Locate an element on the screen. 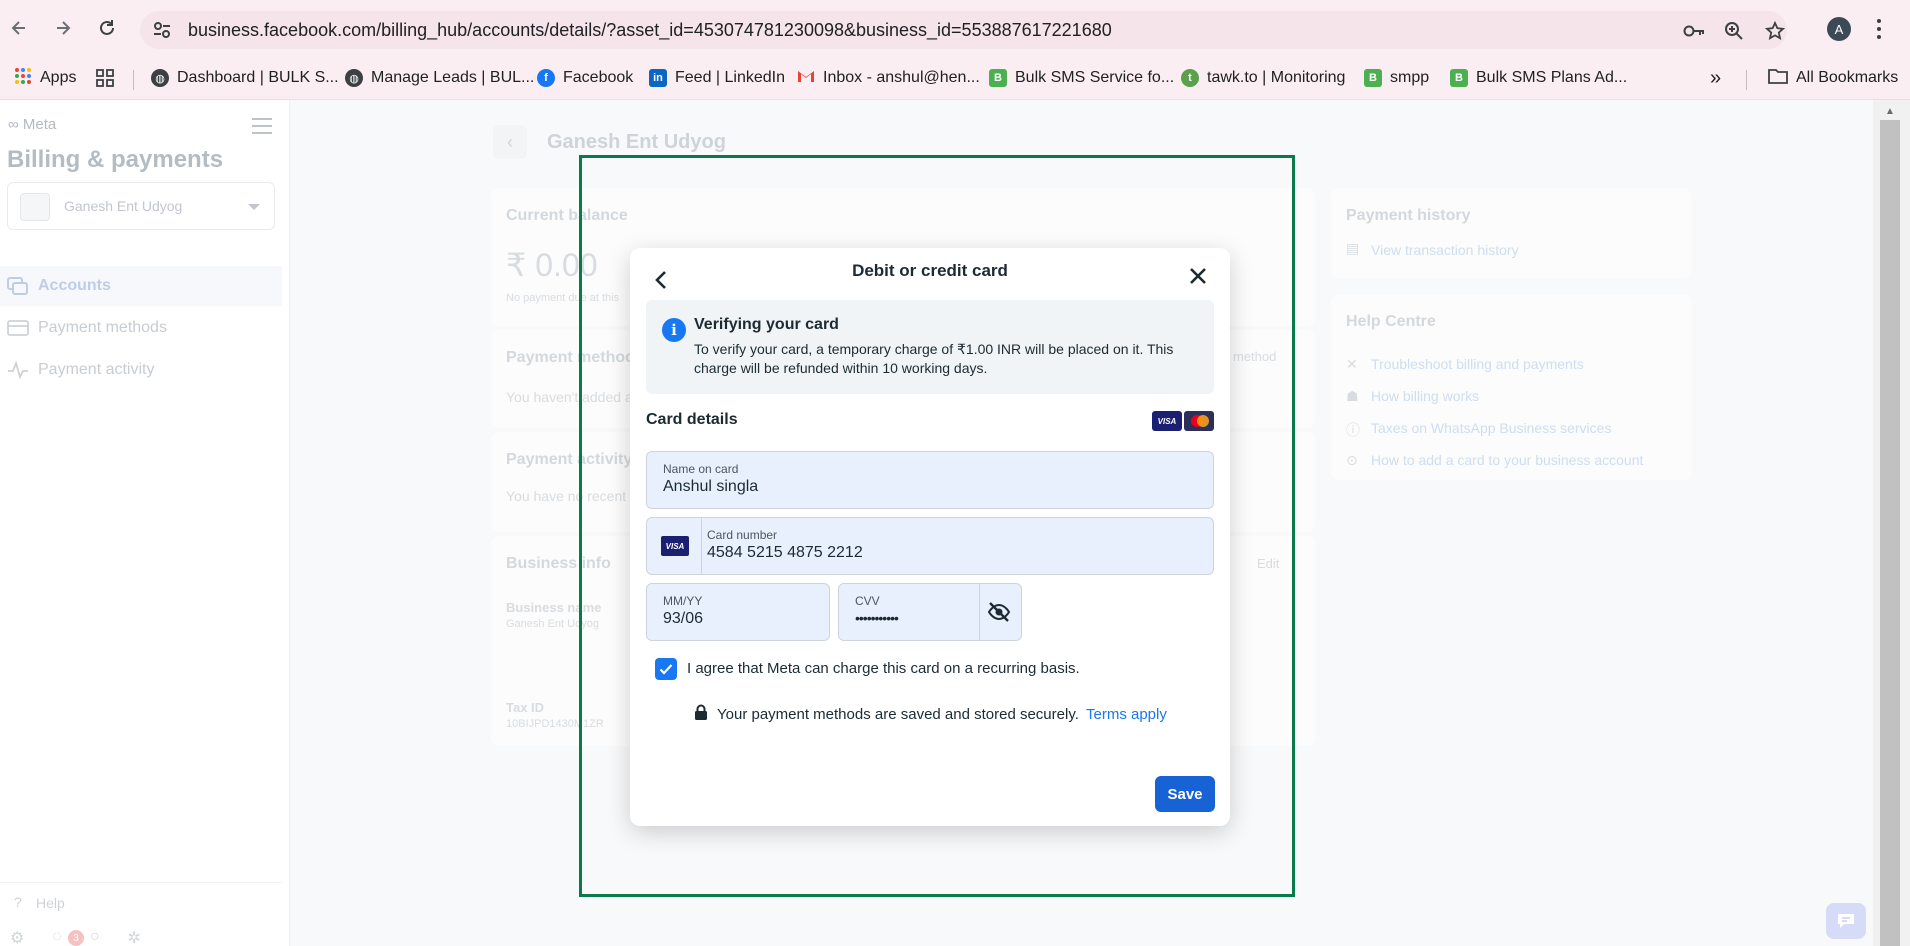 Image resolution: width=1910 pixels, height=946 pixels. name-on-card-label: Name on card is located at coordinates (701, 469).